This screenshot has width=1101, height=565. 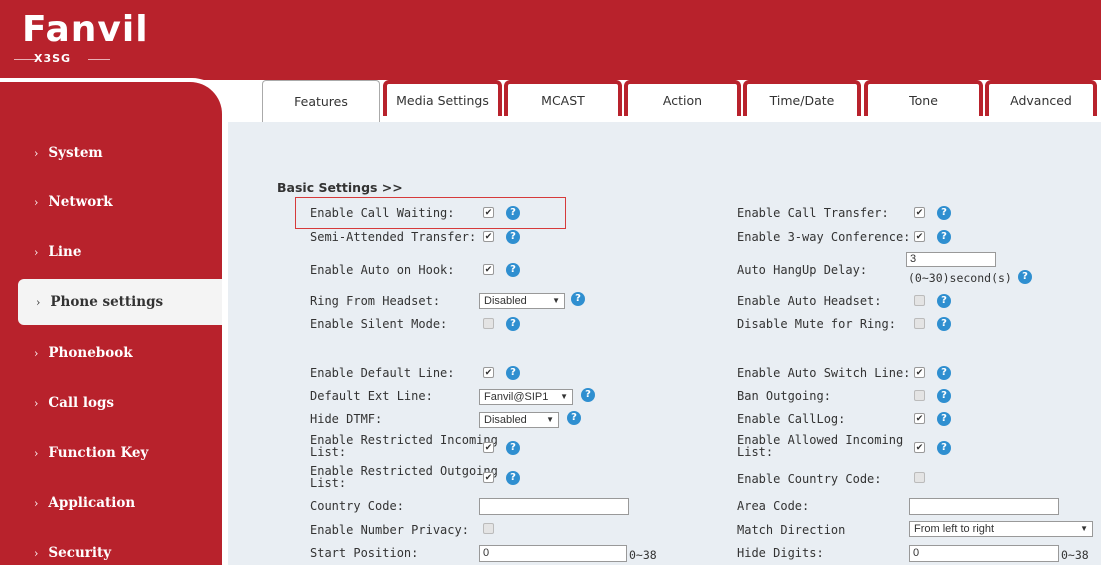 What do you see at coordinates (382, 373) in the screenshot?
I see `label-default-line: Enable Default Line:` at bounding box center [382, 373].